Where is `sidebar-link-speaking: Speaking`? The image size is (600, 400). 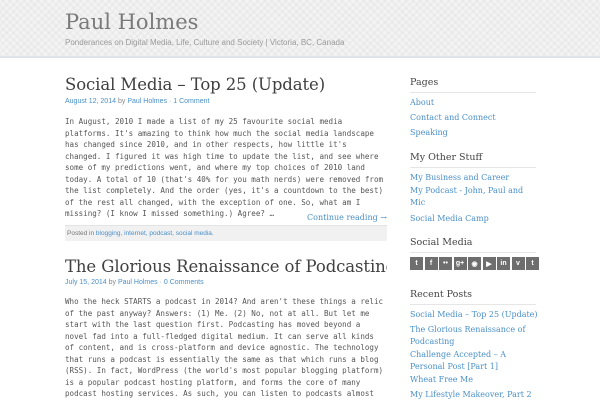 sidebar-link-speaking: Speaking is located at coordinates (474, 133).